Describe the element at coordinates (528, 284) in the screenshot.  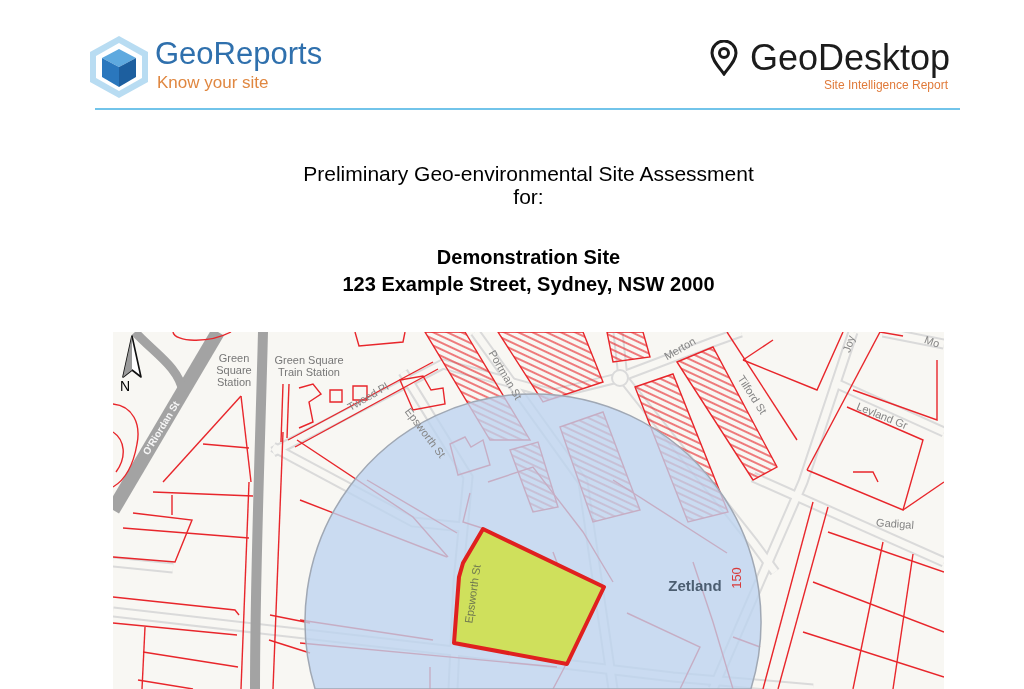
I see `site-address: 123 Example Street, Sydney, NSW 2000` at that location.